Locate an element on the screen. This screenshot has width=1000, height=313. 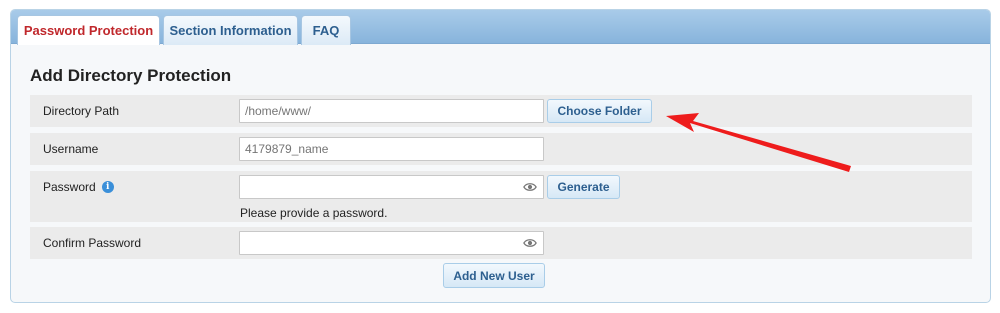
username-input is located at coordinates (391, 149).